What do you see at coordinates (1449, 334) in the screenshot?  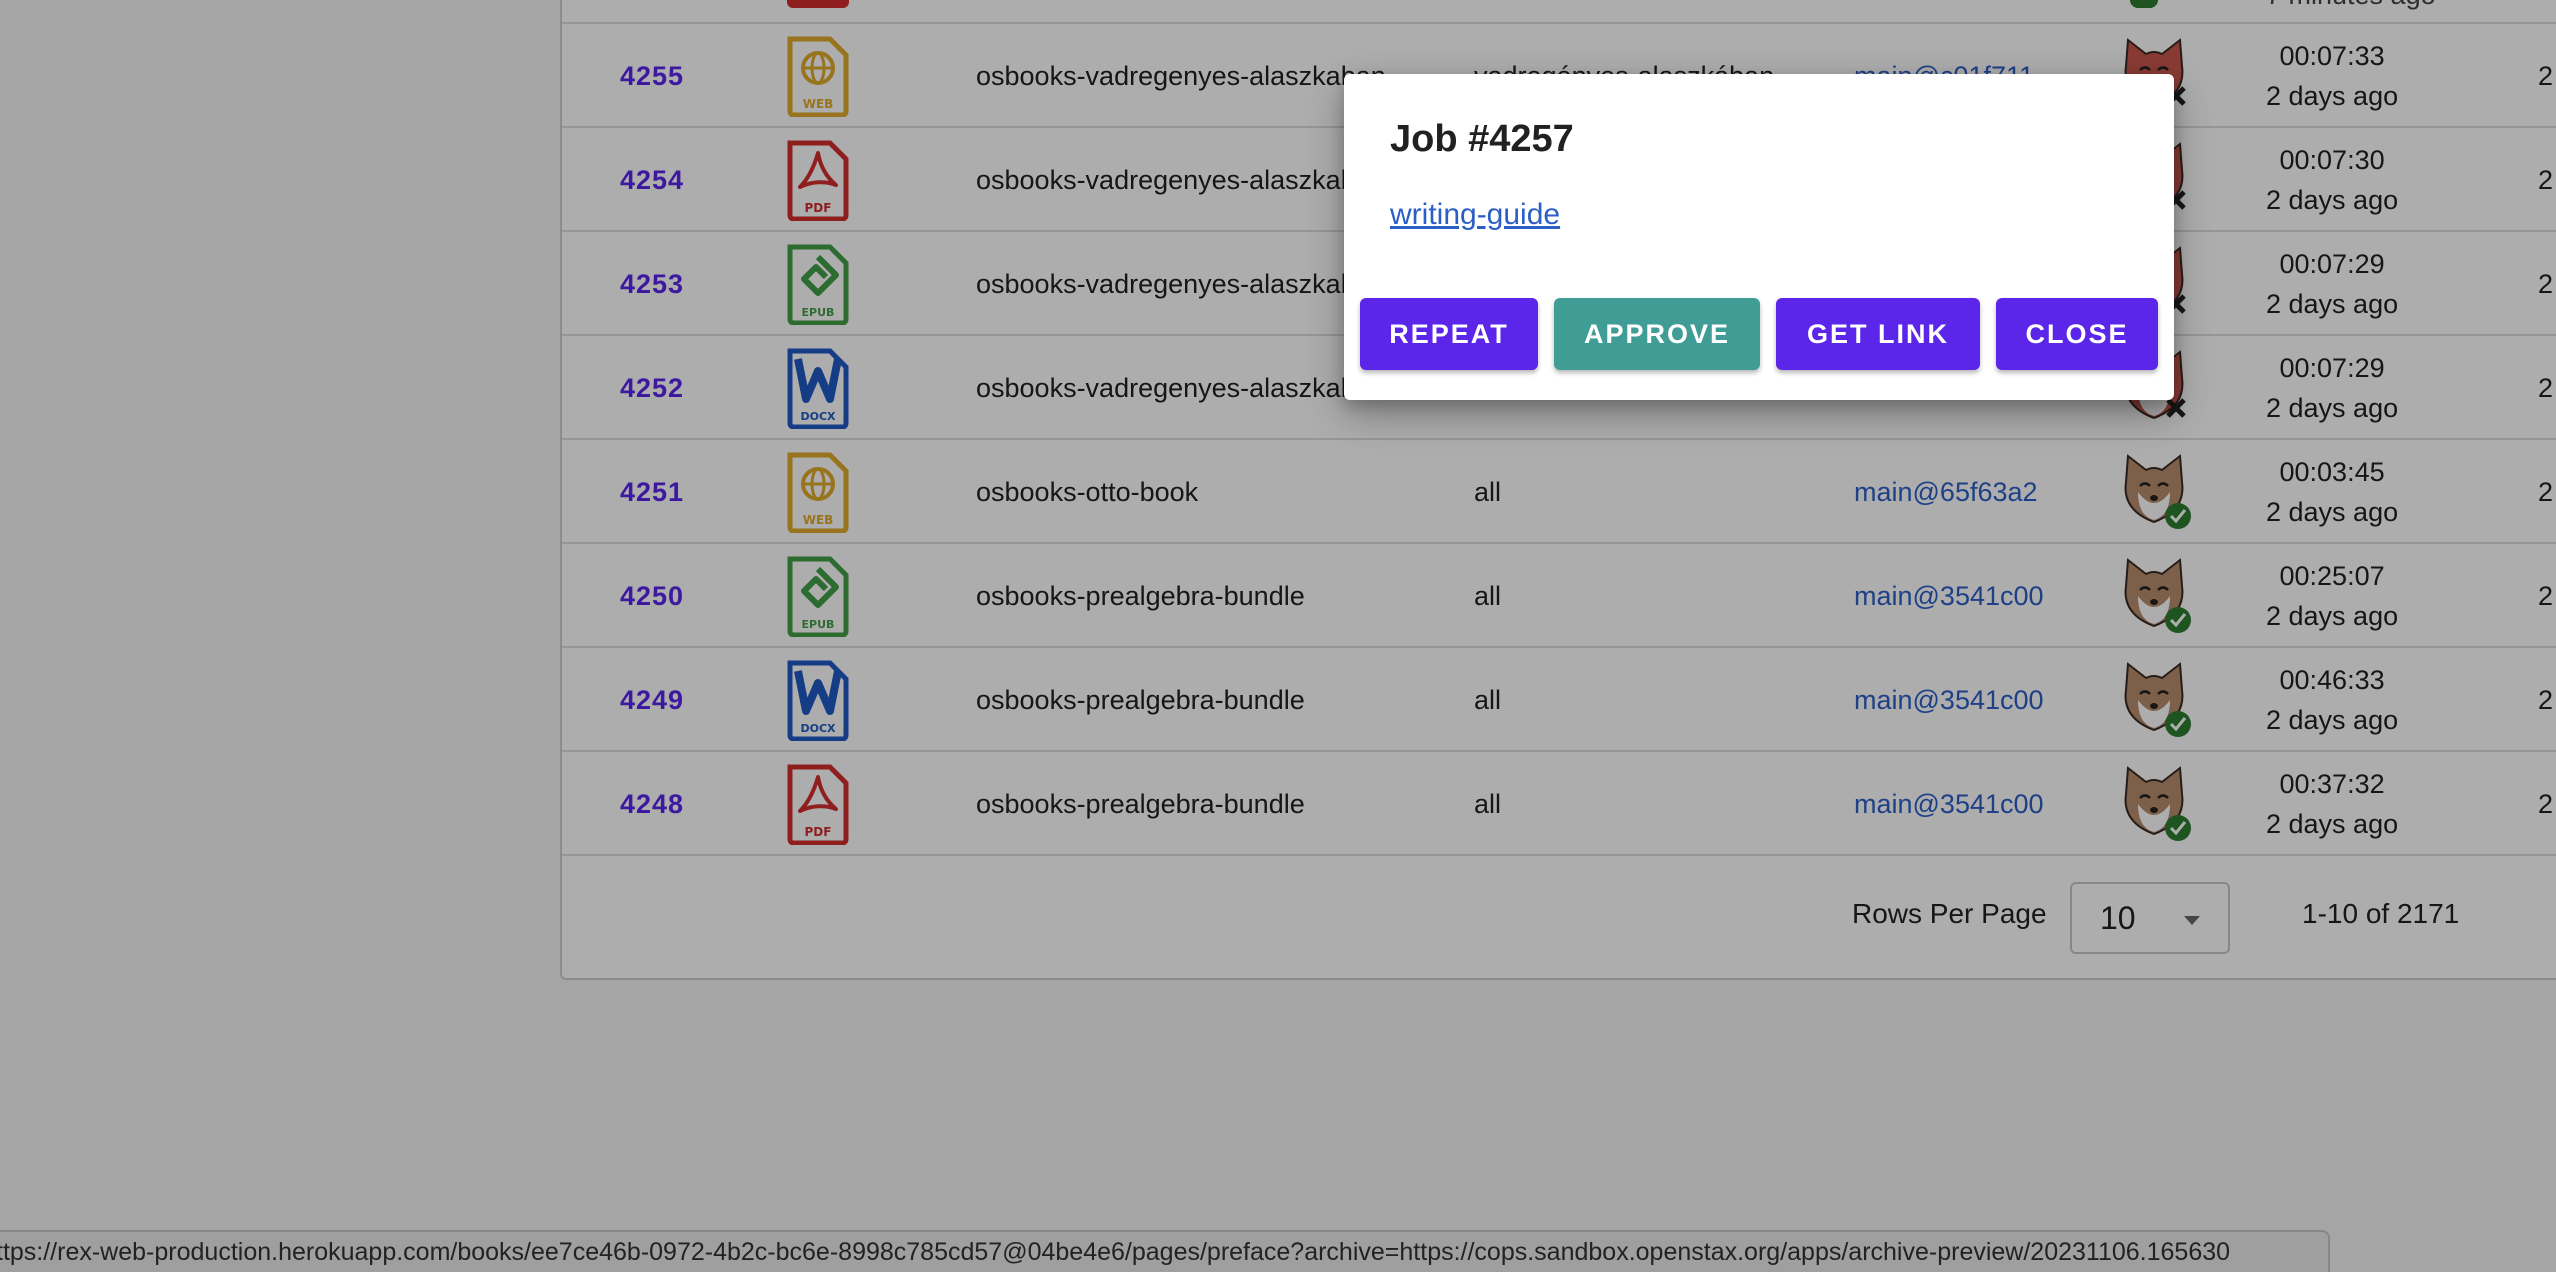 I see `repeat-button: REPEAT` at bounding box center [1449, 334].